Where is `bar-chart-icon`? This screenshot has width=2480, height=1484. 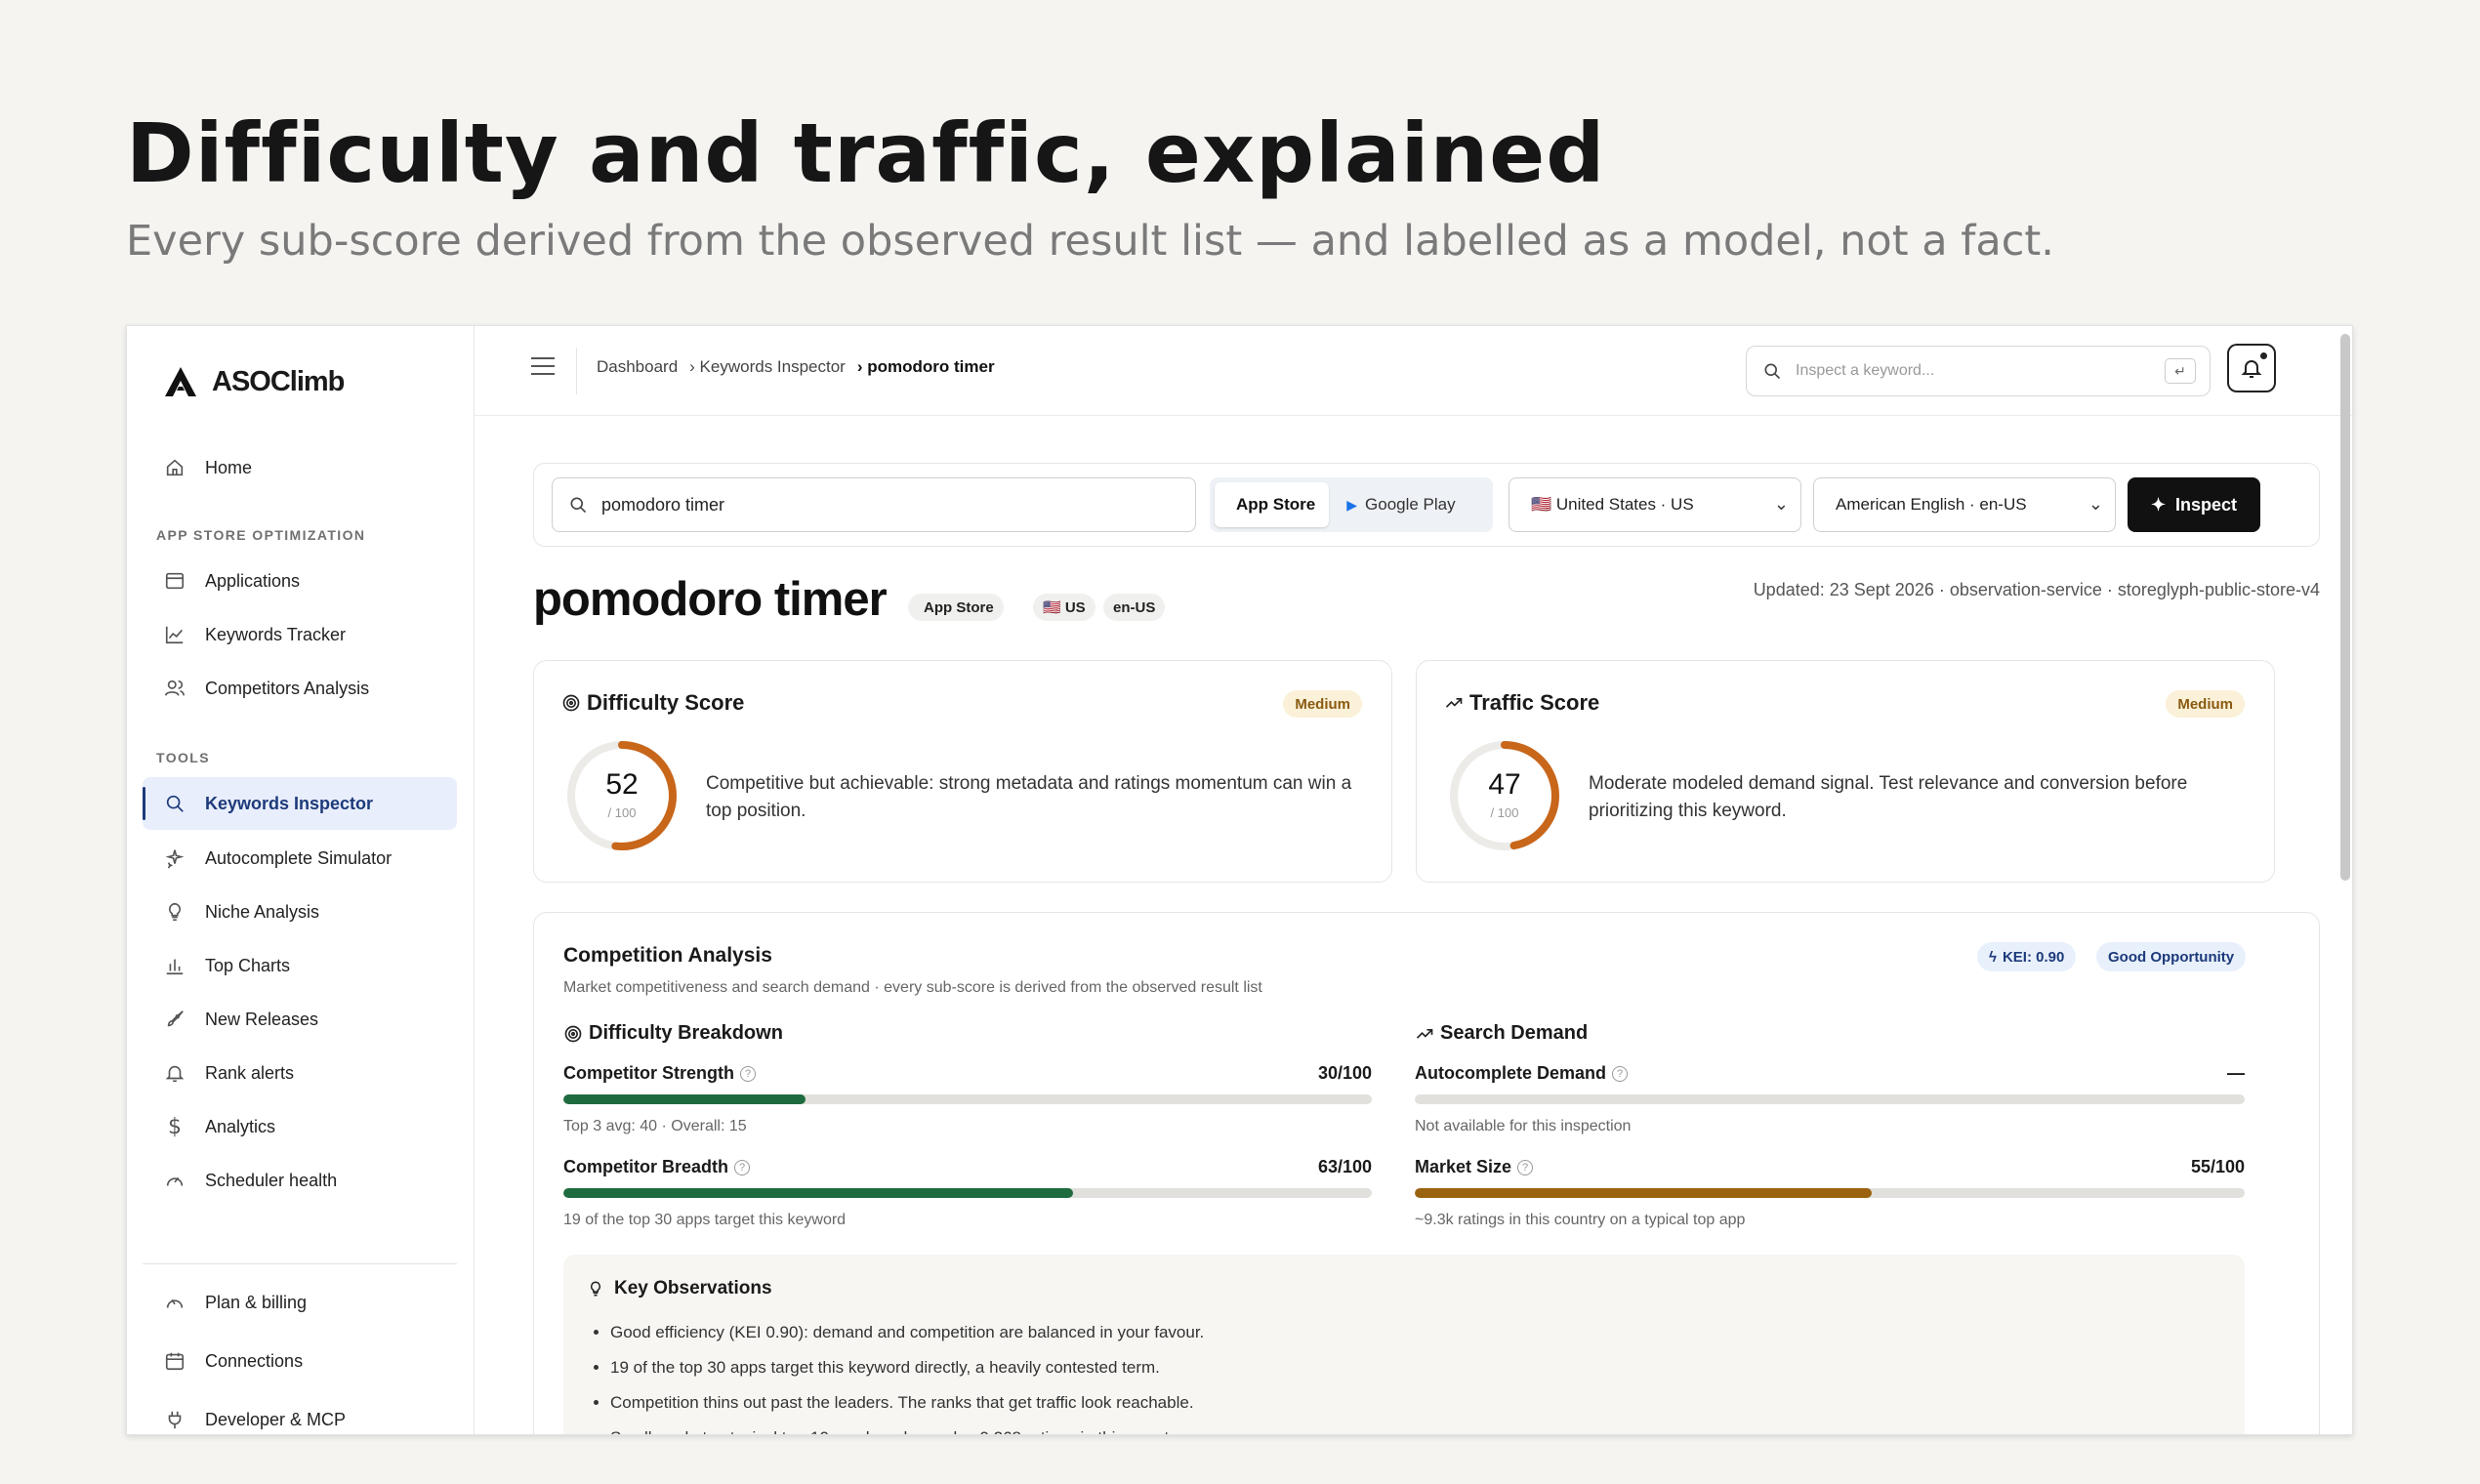 bar-chart-icon is located at coordinates (175, 966).